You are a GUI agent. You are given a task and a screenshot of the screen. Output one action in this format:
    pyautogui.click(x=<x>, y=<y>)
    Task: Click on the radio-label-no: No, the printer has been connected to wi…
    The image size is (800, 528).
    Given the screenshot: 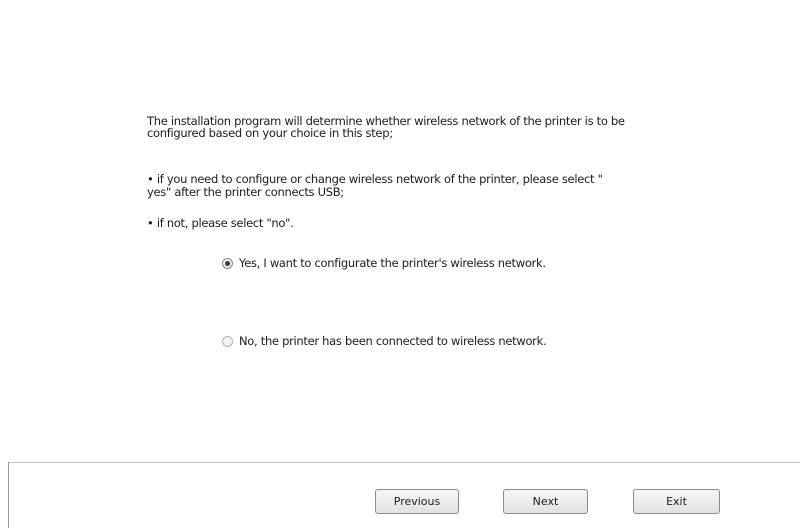 What is the action you would take?
    pyautogui.click(x=393, y=341)
    